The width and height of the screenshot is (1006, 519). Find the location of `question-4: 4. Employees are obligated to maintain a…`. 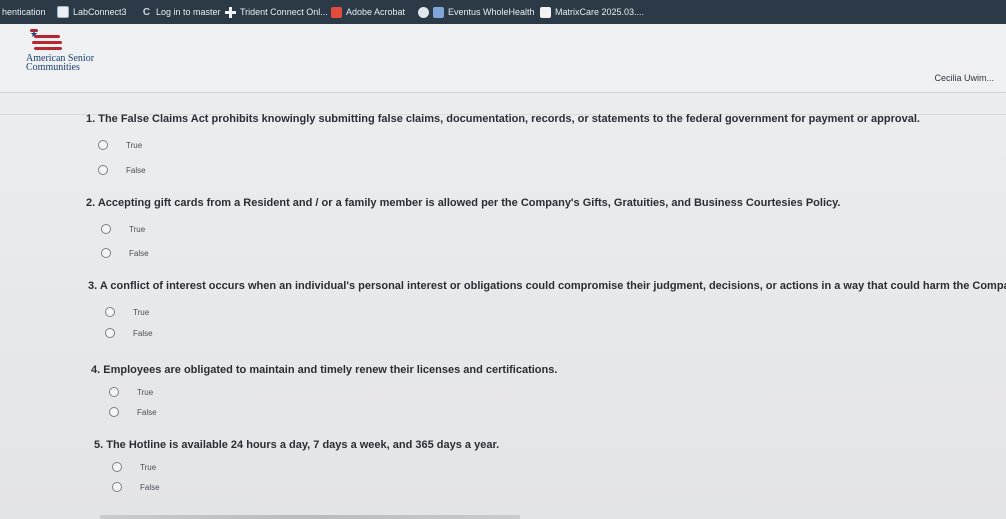

question-4: 4. Employees are obligated to maintain a… is located at coordinates (324, 370).